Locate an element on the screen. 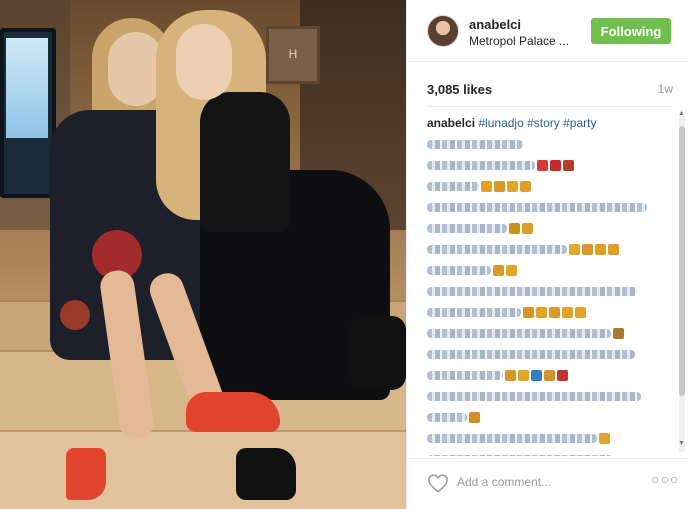 Image resolution: width=688 pixels, height=509 pixels. following-button: Following is located at coordinates (631, 31).